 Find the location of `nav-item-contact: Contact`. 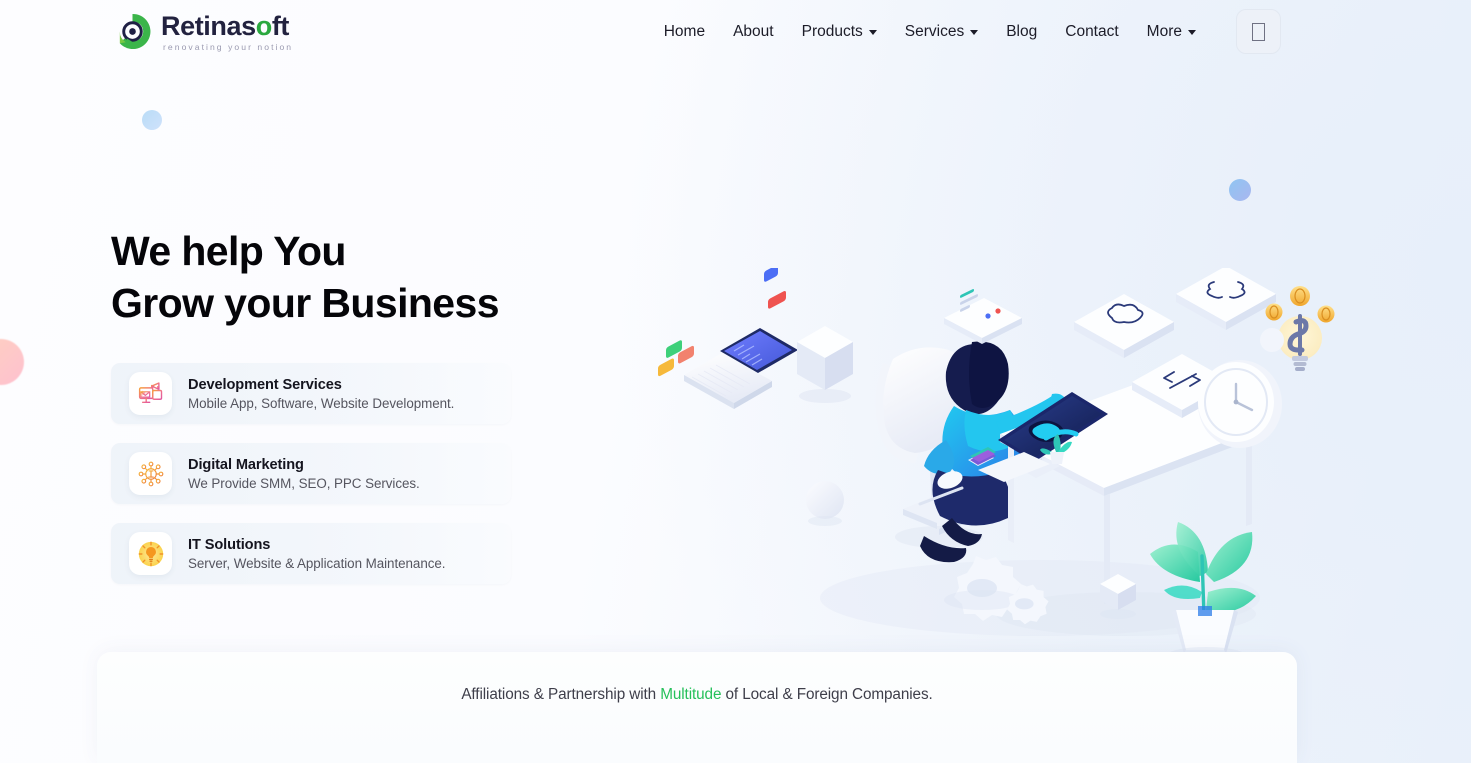

nav-item-contact: Contact is located at coordinates (1091, 32).